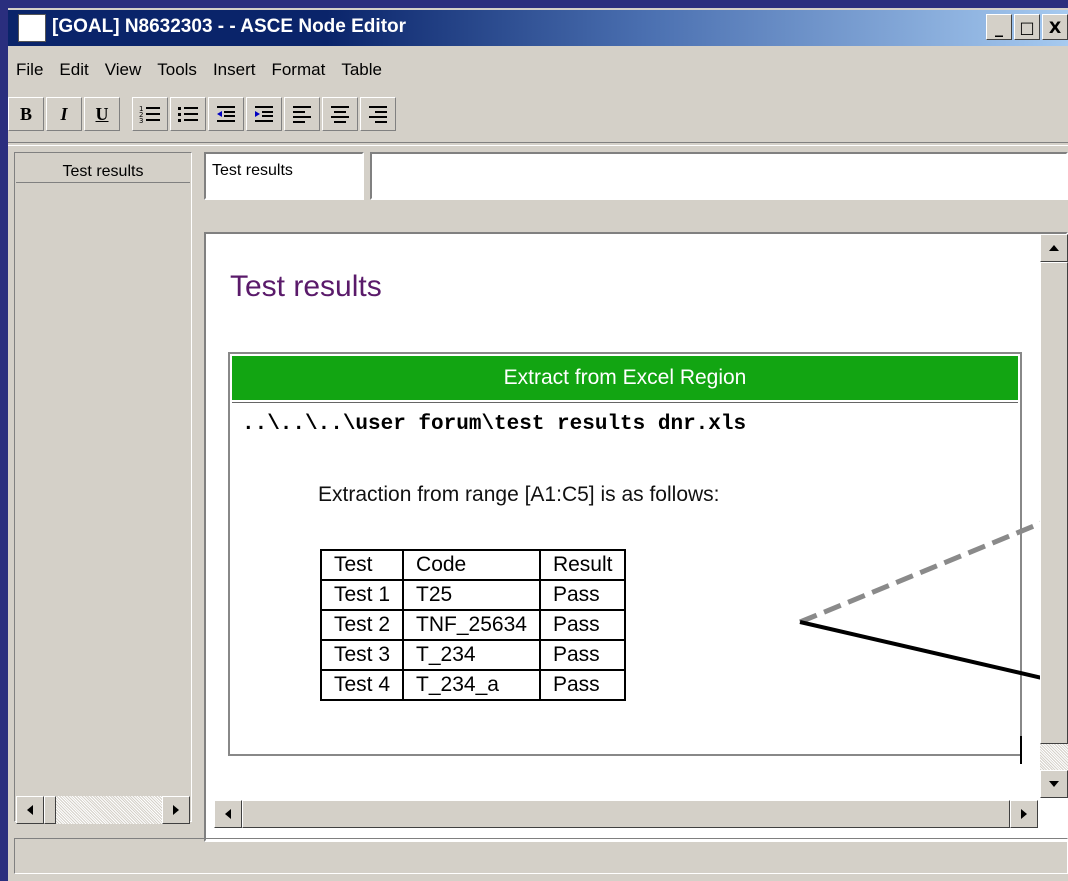 The image size is (1068, 881). What do you see at coordinates (541, 856) in the screenshot?
I see `status-bar` at bounding box center [541, 856].